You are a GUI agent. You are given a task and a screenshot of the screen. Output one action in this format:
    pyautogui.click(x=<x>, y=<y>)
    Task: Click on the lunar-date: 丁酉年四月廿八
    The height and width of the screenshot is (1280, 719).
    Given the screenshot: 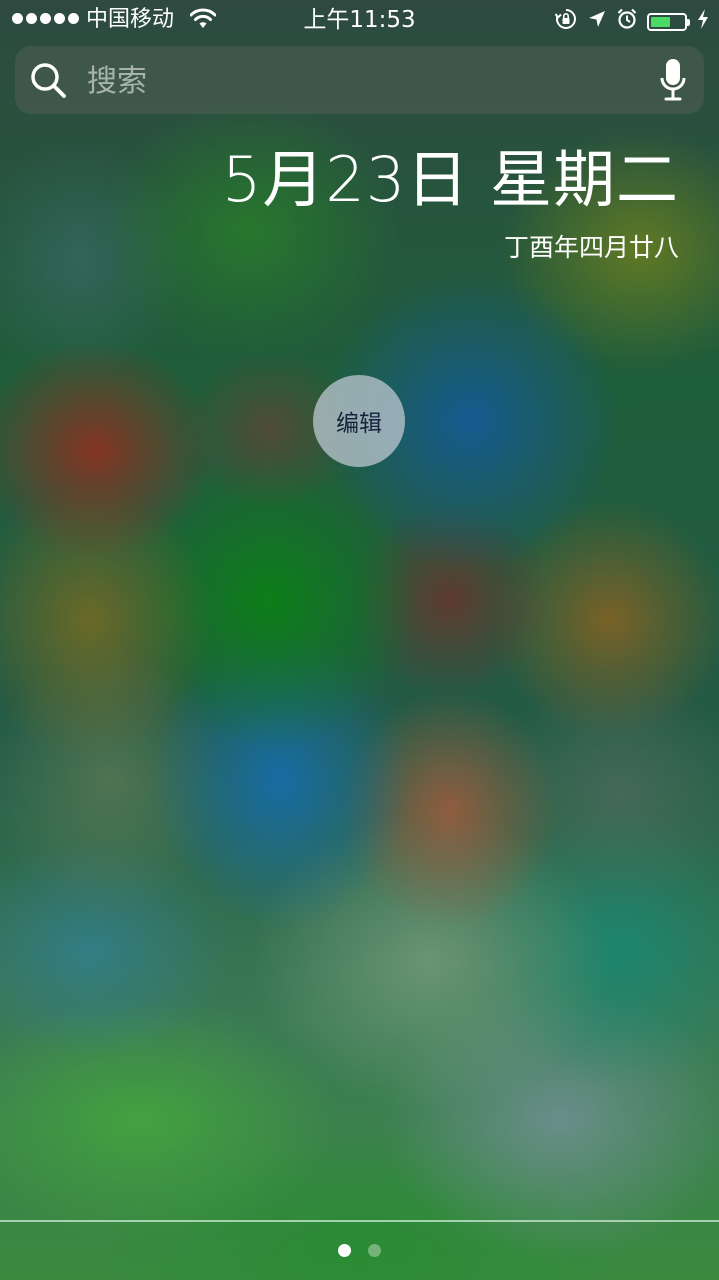 What is the action you would take?
    pyautogui.click(x=591, y=247)
    